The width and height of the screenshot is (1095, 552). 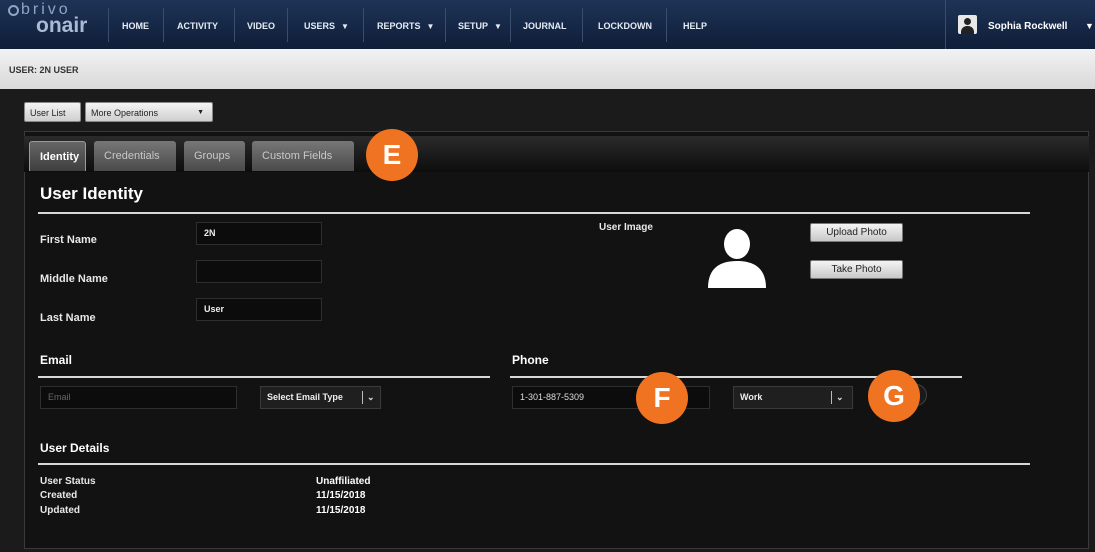 What do you see at coordinates (135, 24) in the screenshot?
I see `nav-home: HOME` at bounding box center [135, 24].